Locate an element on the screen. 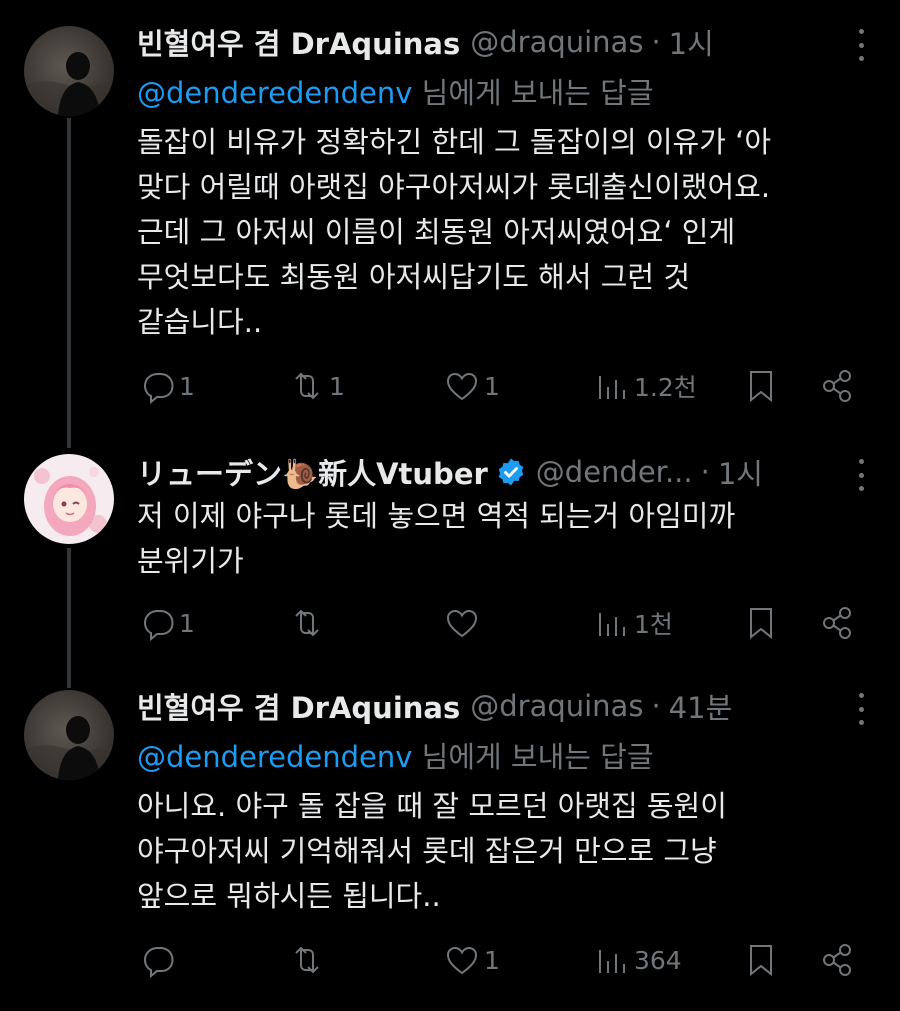 This screenshot has height=1011, width=900. like-button is located at coordinates (463, 623).